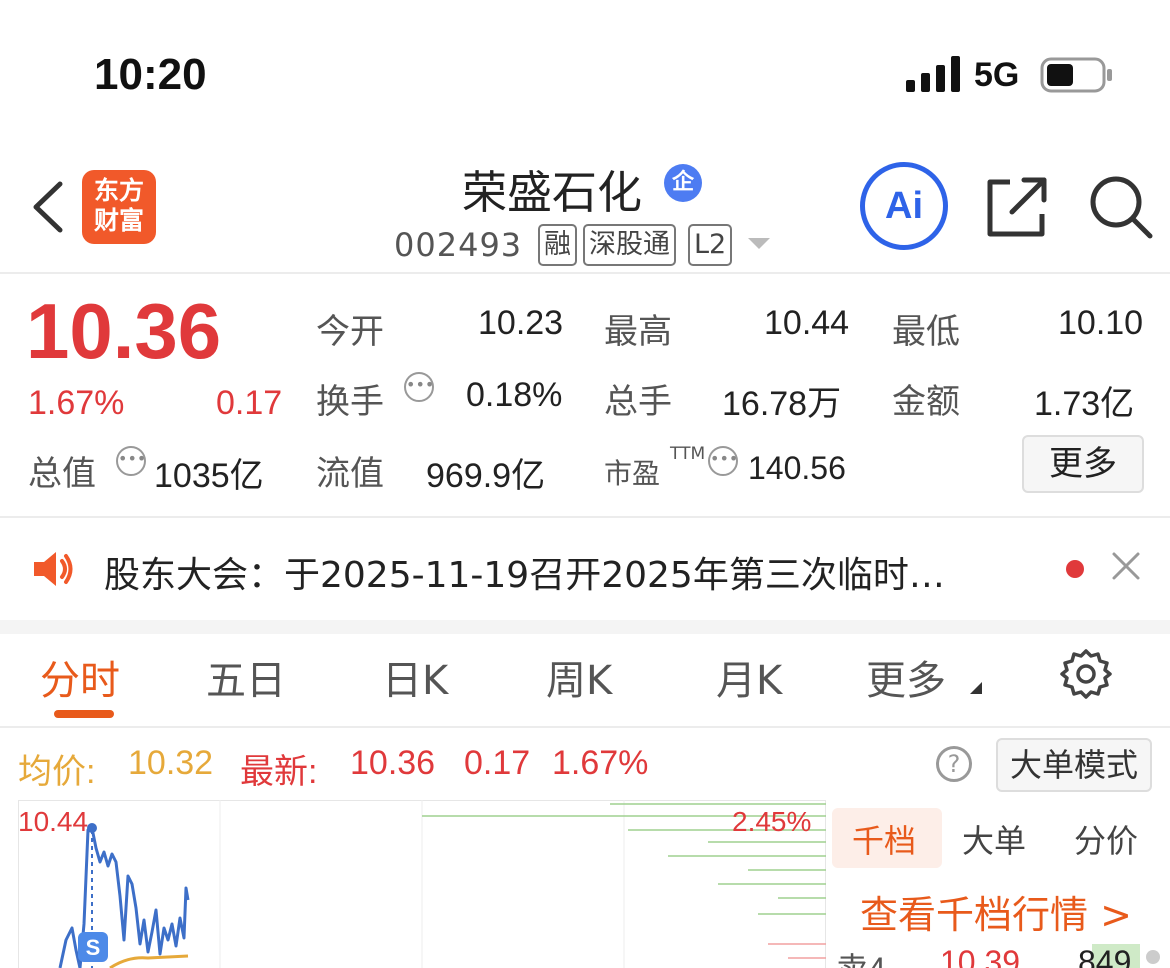 This screenshot has height=968, width=1170. Describe the element at coordinates (629, 245) in the screenshot. I see `tag-connect: 深股通` at that location.